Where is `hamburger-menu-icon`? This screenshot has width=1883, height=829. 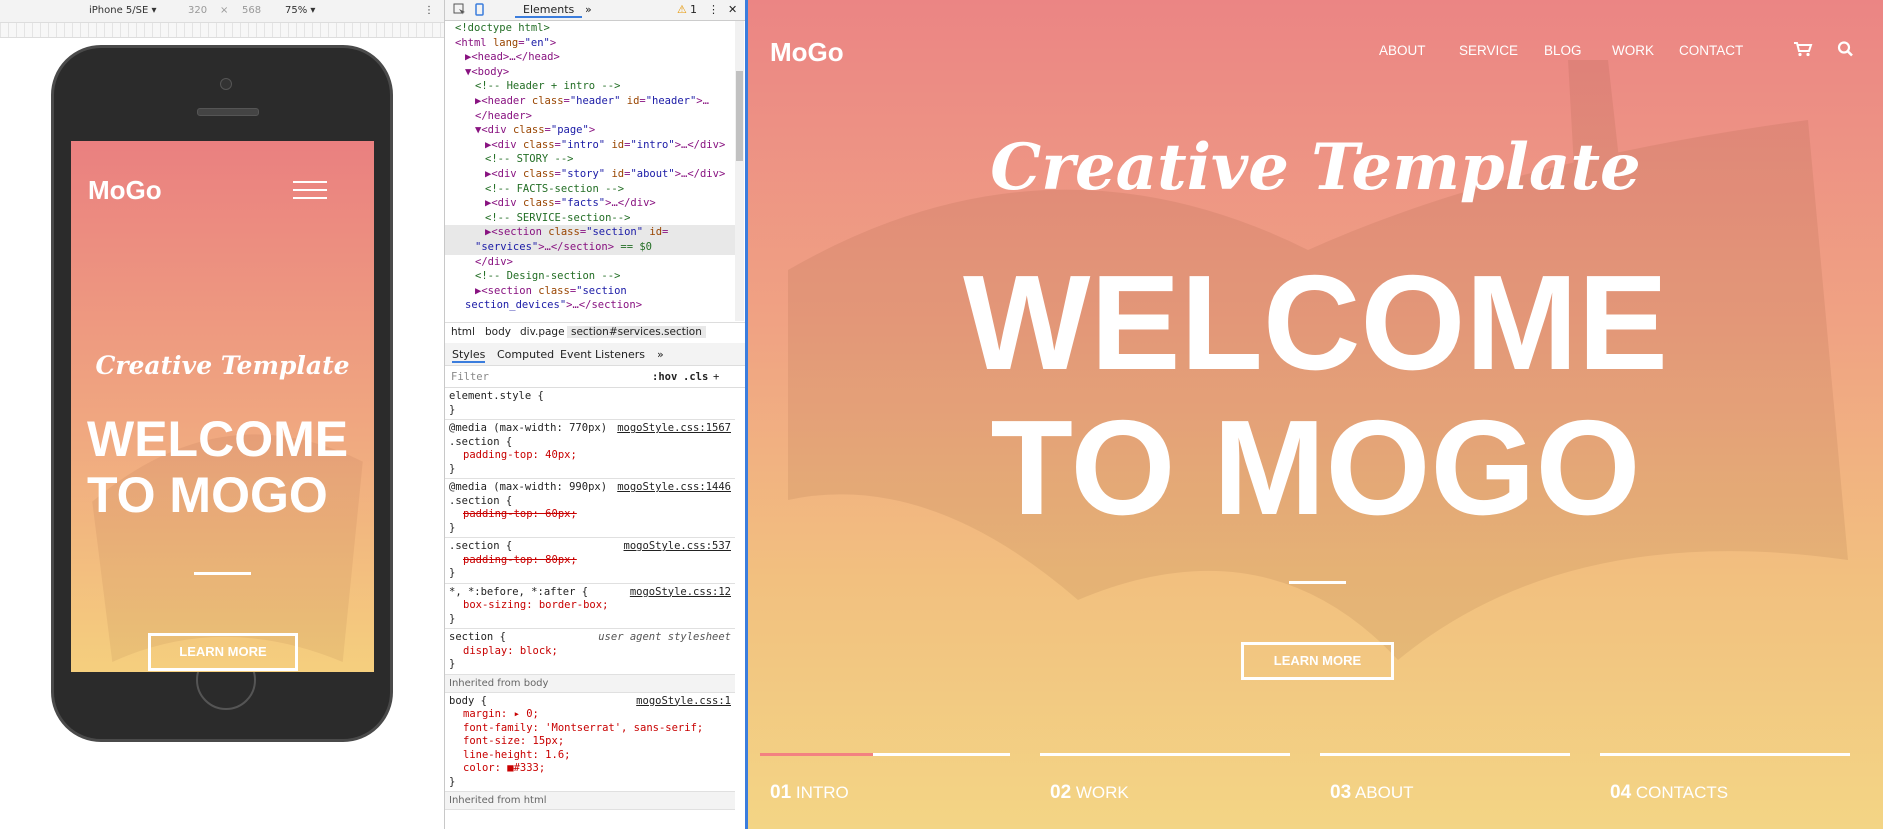 hamburger-menu-icon is located at coordinates (310, 190).